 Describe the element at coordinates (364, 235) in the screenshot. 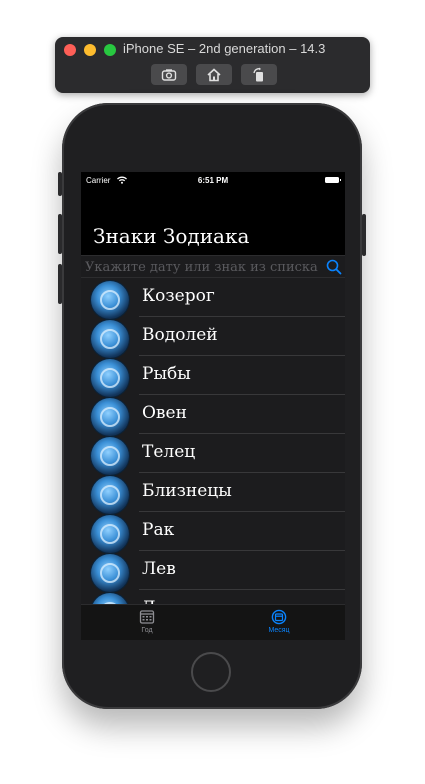

I see `power-button` at that location.